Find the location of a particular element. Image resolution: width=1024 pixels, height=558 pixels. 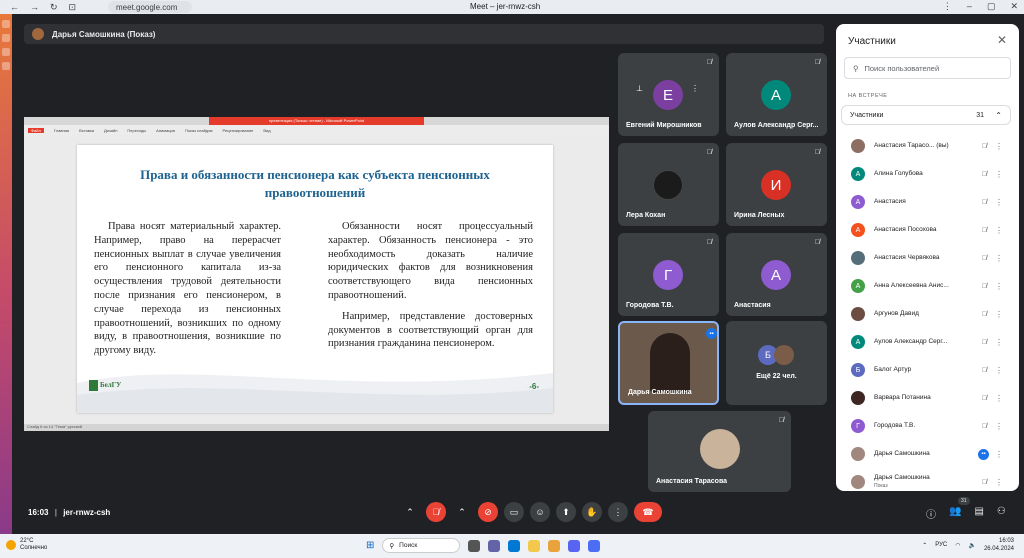

ribbon-tab: Главная is located at coordinates (61, 130).